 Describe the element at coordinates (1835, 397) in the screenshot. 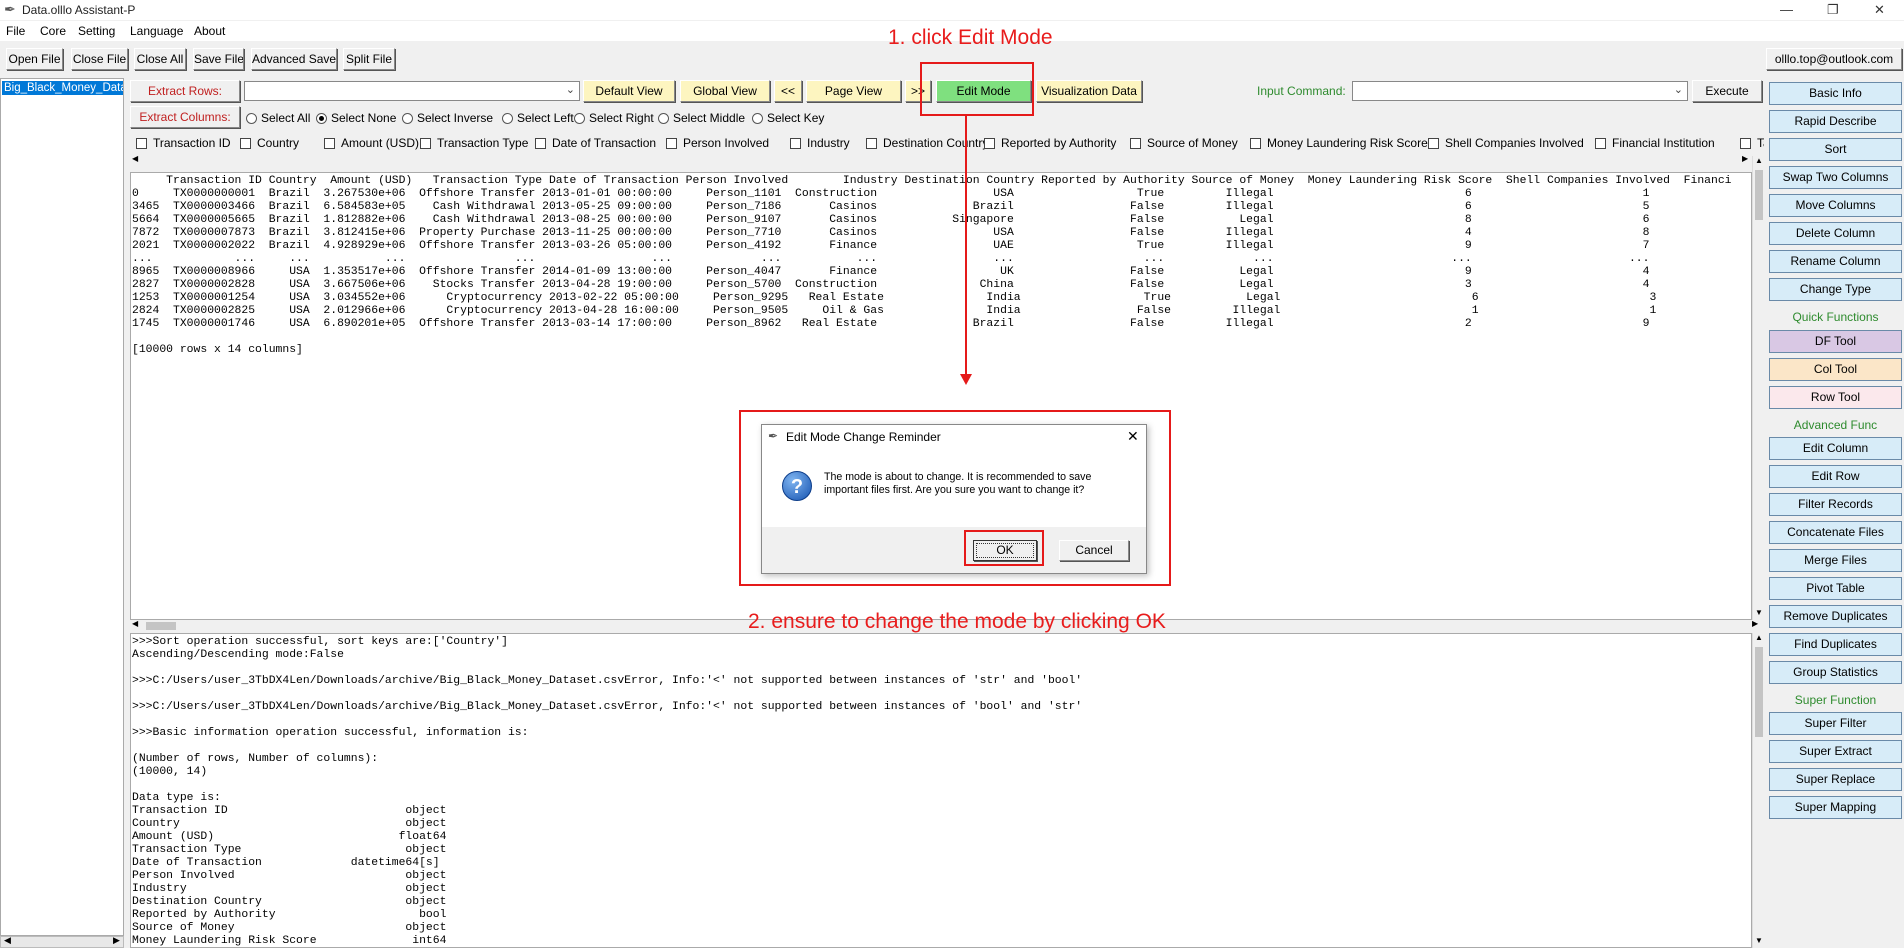

I see `row-tool-button: Row Tool` at that location.